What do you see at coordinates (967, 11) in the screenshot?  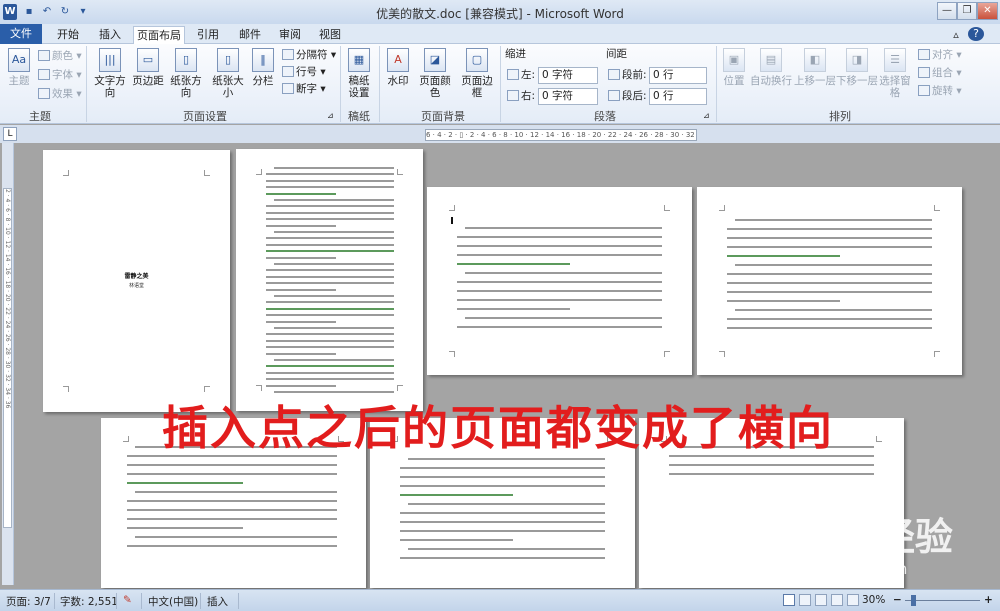 I see `restore-button: ❐` at bounding box center [967, 11].